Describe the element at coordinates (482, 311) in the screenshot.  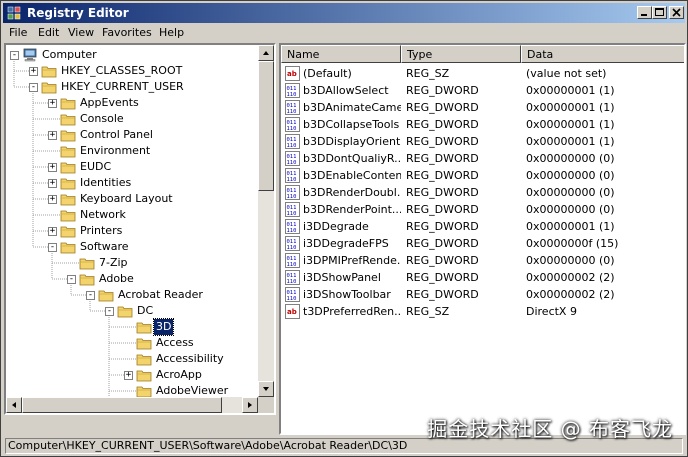
I see `value-row: ab t3DPreferredRen... REG_SZ DirectX 9` at that location.